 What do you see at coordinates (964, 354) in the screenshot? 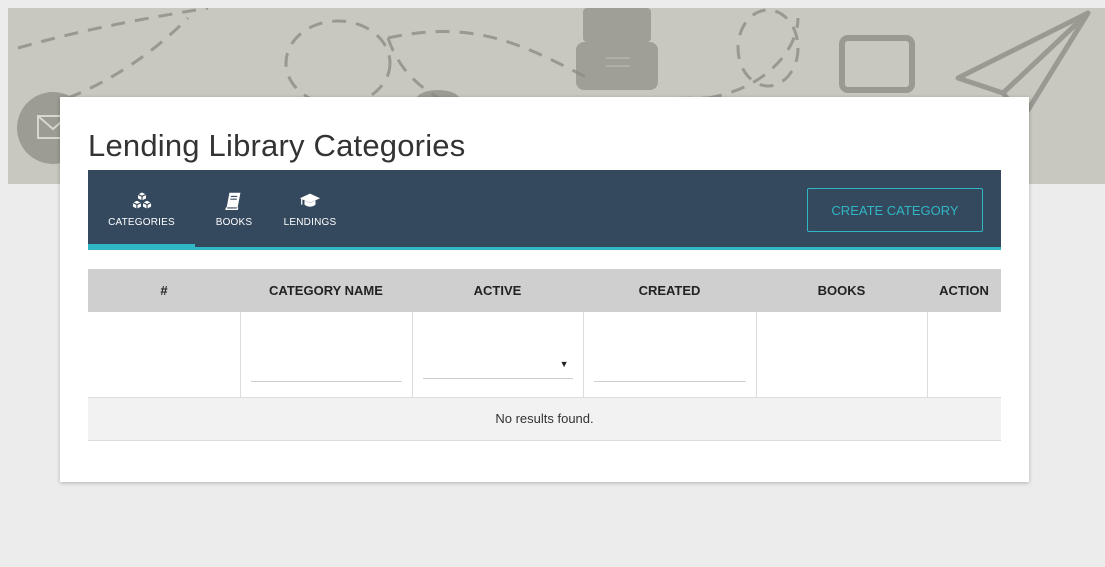
I see `filter-cell-action` at bounding box center [964, 354].